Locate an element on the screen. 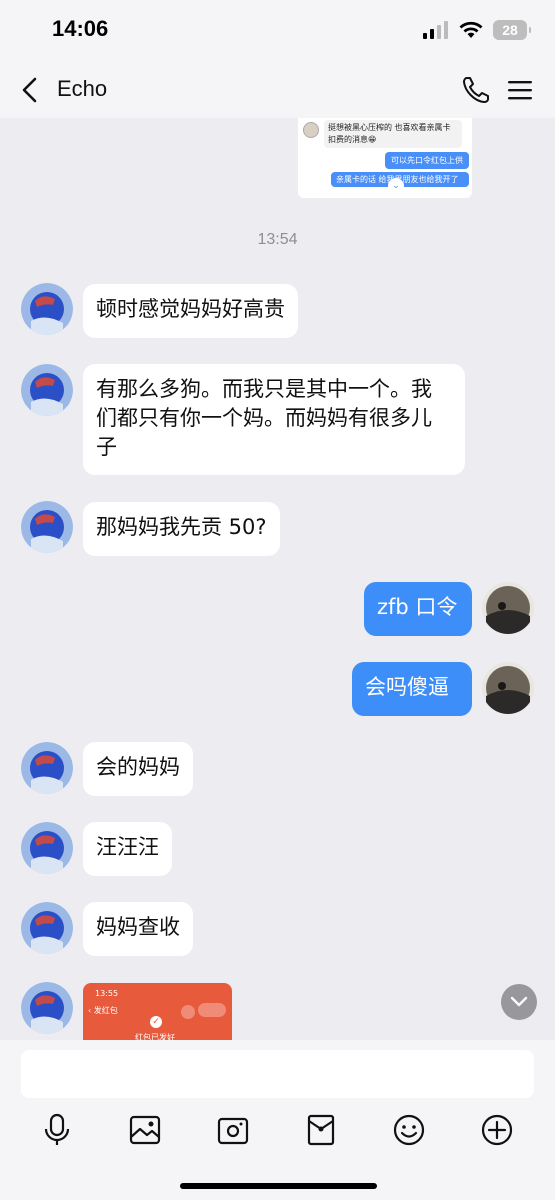  composer is located at coordinates (277, 1120).